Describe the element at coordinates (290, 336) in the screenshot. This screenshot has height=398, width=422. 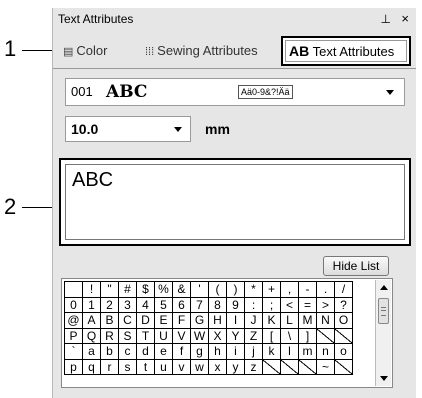
I see `char-cell: \` at that location.